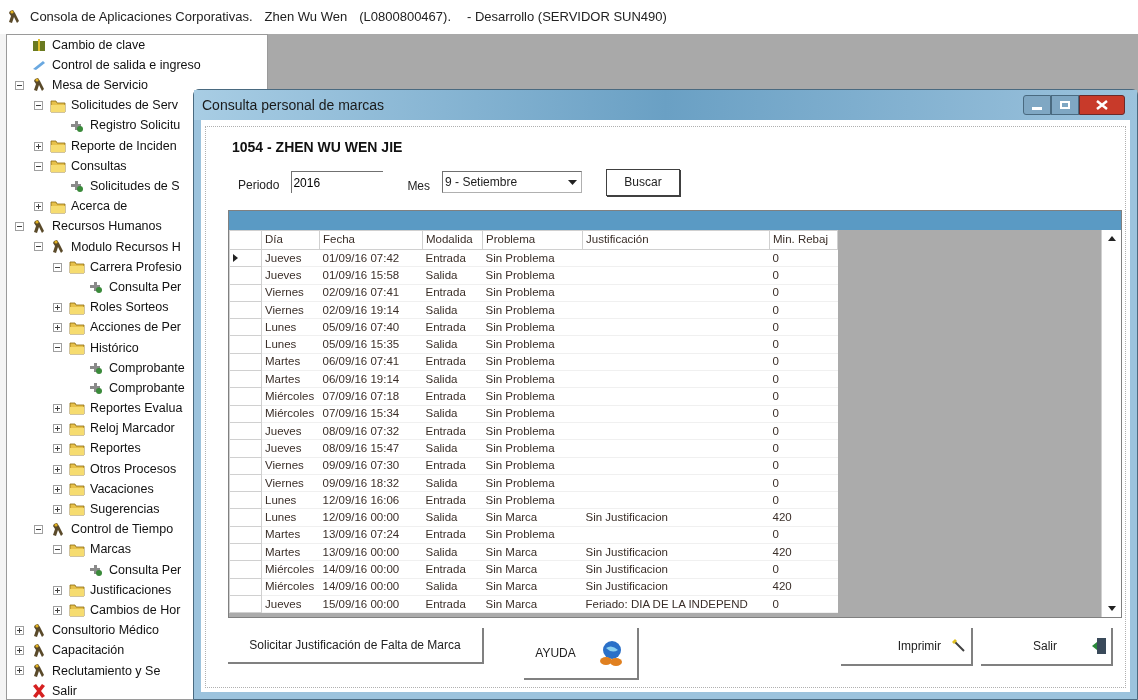 The width and height of the screenshot is (1138, 700). Describe the element at coordinates (1065, 105) in the screenshot. I see `maximize-button` at that location.